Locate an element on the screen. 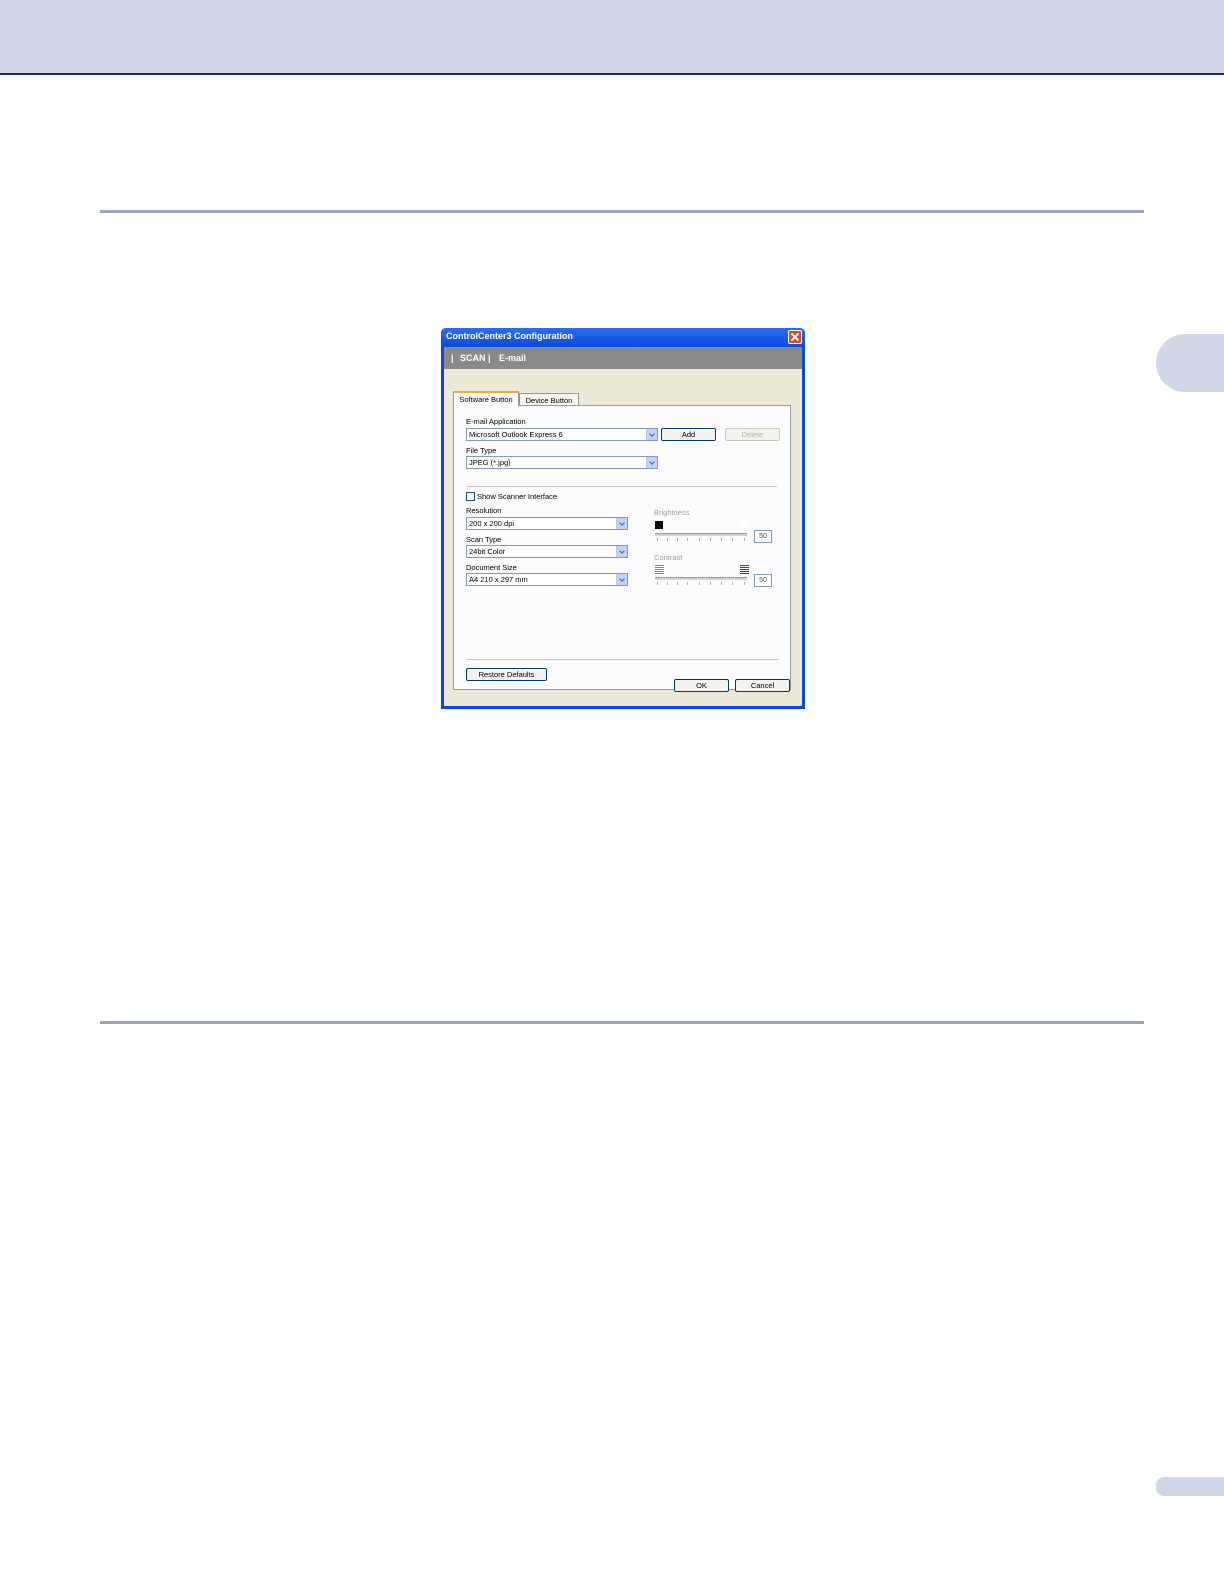 The width and height of the screenshot is (1224, 1584). brightness-value: 50 is located at coordinates (763, 536).